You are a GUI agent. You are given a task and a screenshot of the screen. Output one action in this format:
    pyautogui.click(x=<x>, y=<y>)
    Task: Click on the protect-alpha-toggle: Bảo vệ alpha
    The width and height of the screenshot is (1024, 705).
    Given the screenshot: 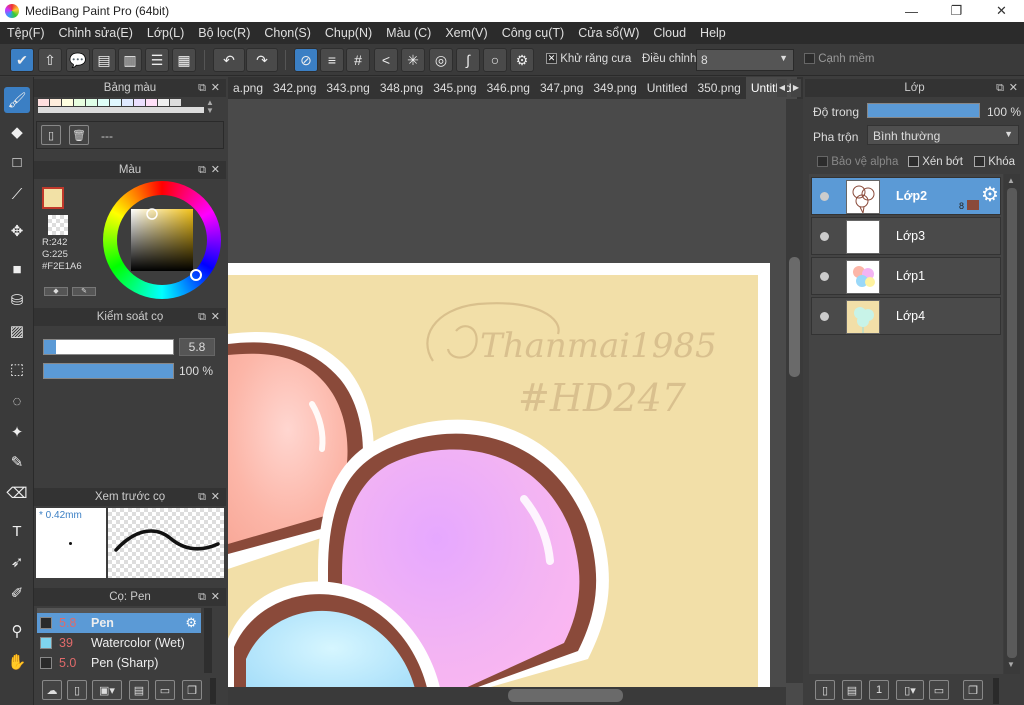 What is the action you would take?
    pyautogui.click(x=857, y=162)
    